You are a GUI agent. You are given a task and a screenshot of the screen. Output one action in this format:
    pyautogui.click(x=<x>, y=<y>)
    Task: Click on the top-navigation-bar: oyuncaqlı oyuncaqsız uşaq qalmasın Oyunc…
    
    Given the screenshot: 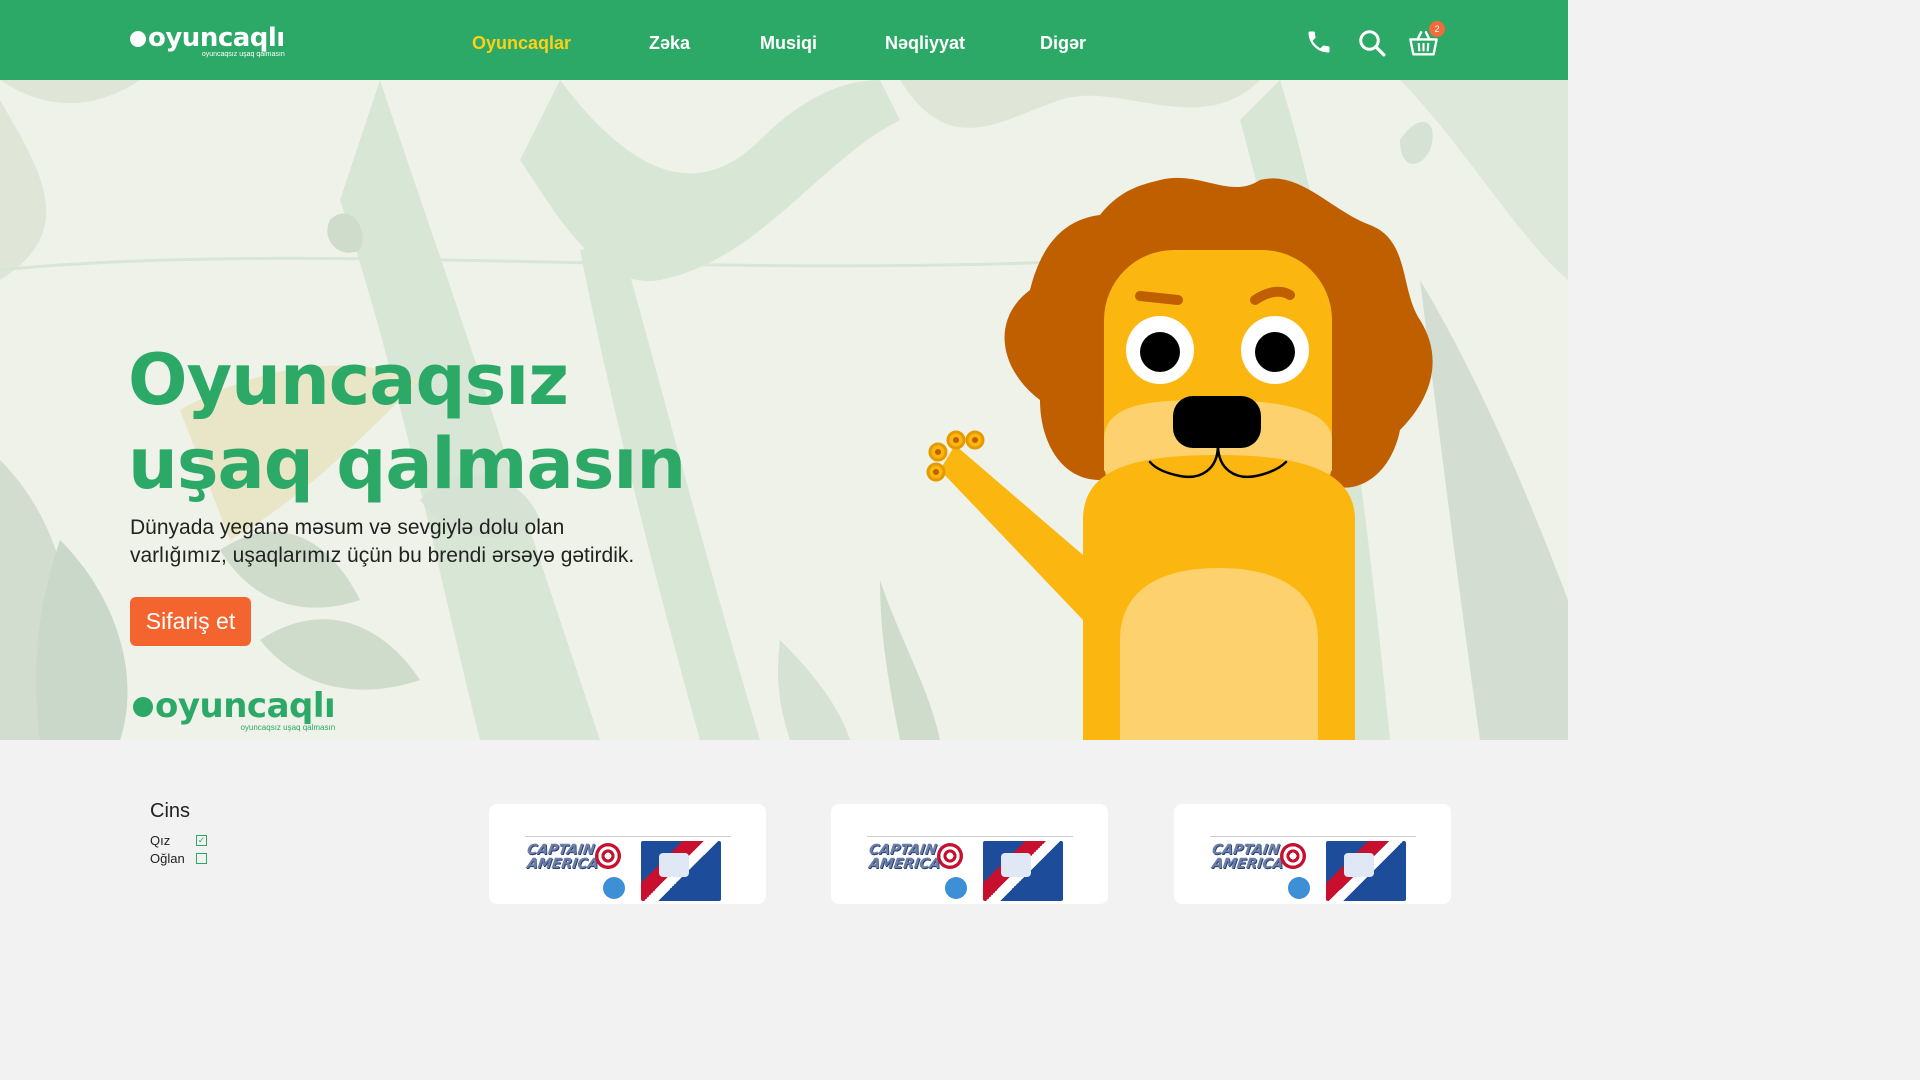 What is the action you would take?
    pyautogui.click(x=784, y=40)
    